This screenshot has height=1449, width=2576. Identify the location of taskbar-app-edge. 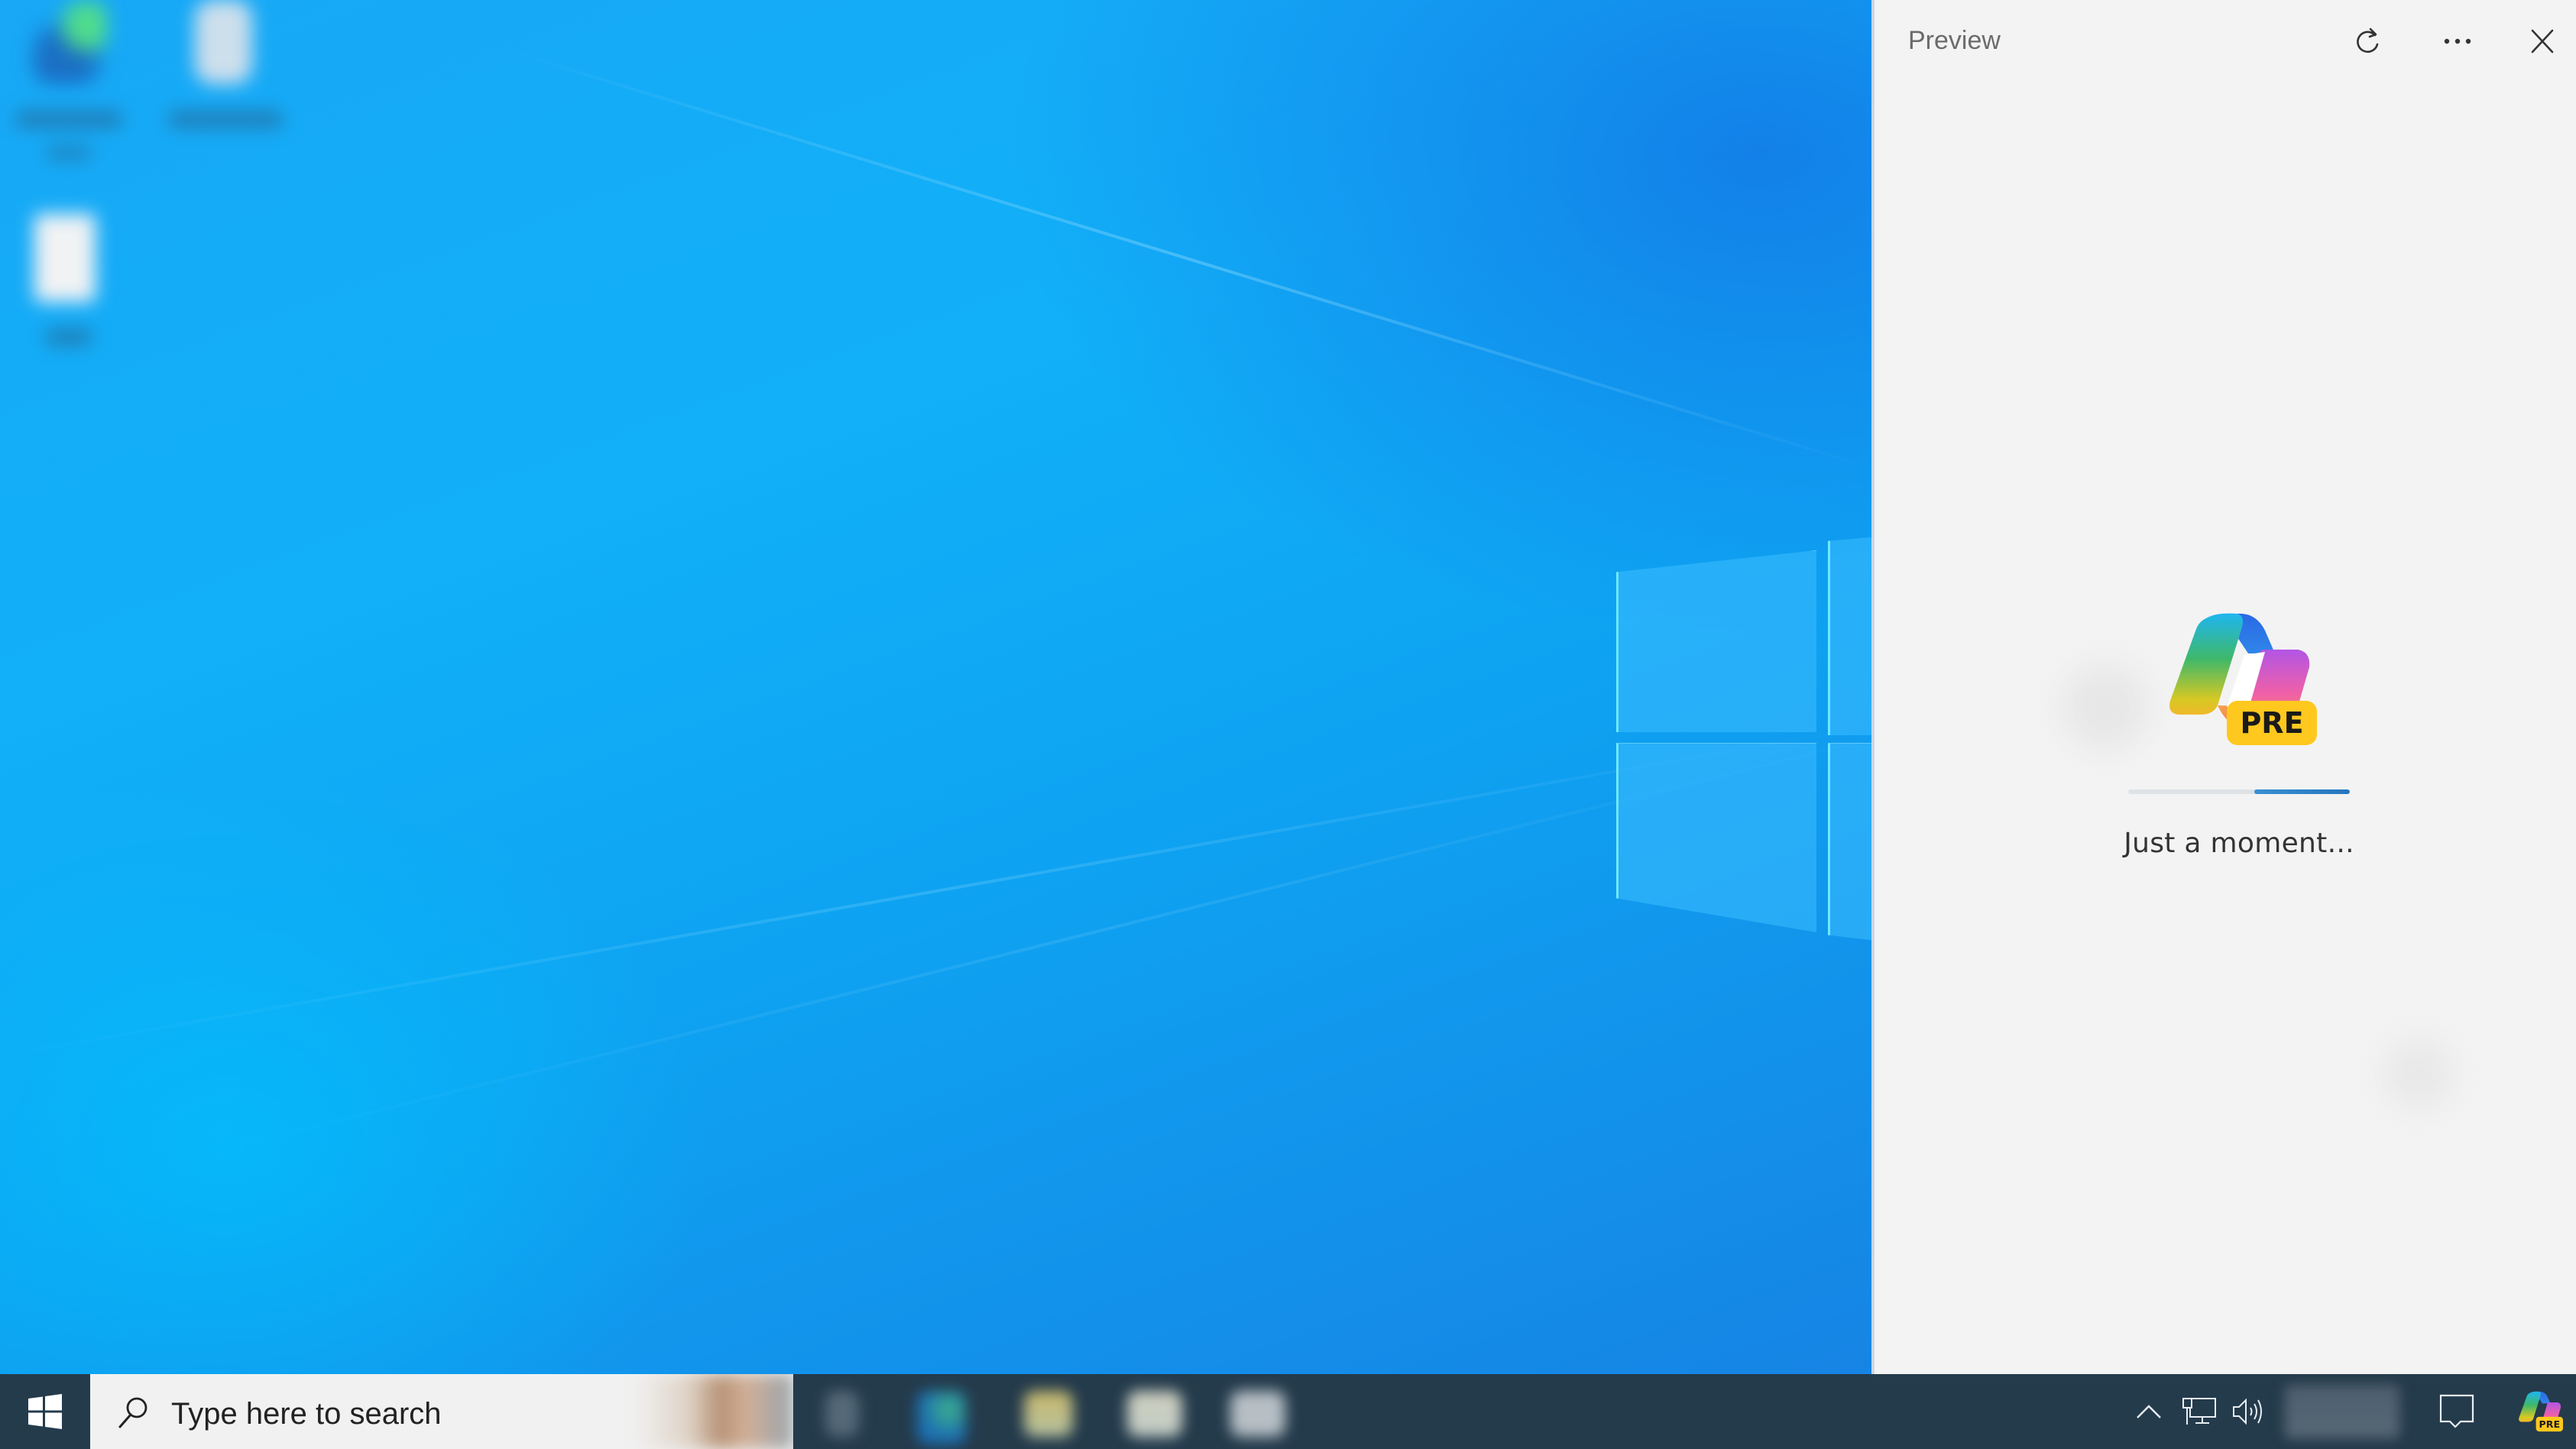
(942, 1417).